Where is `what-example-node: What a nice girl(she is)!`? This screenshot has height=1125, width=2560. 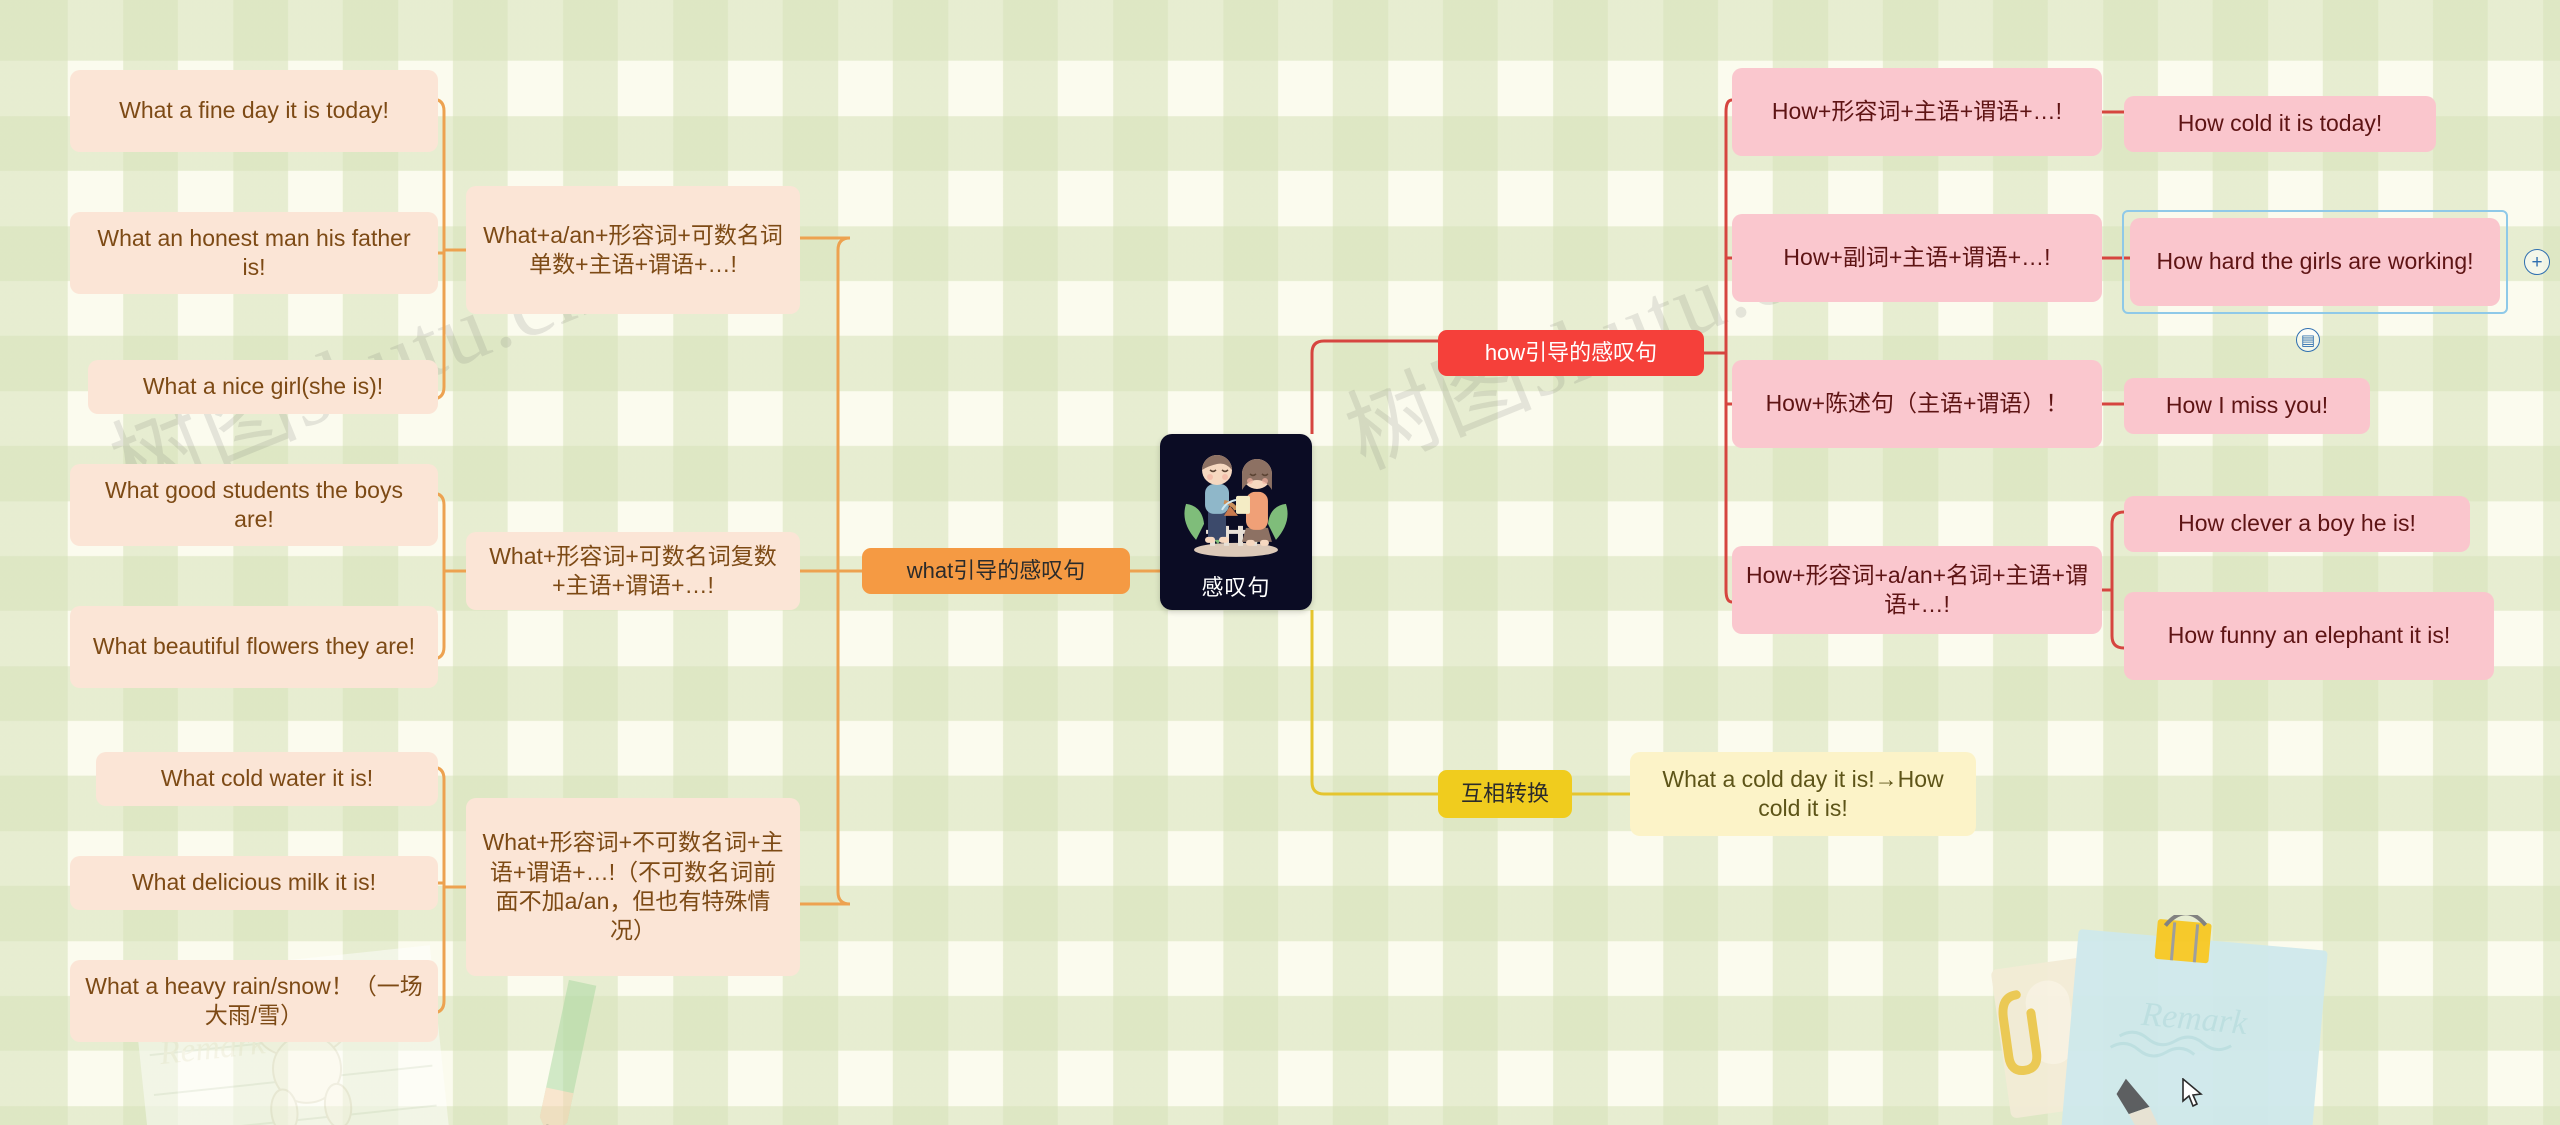 what-example-node: What a nice girl(she is)! is located at coordinates (263, 387).